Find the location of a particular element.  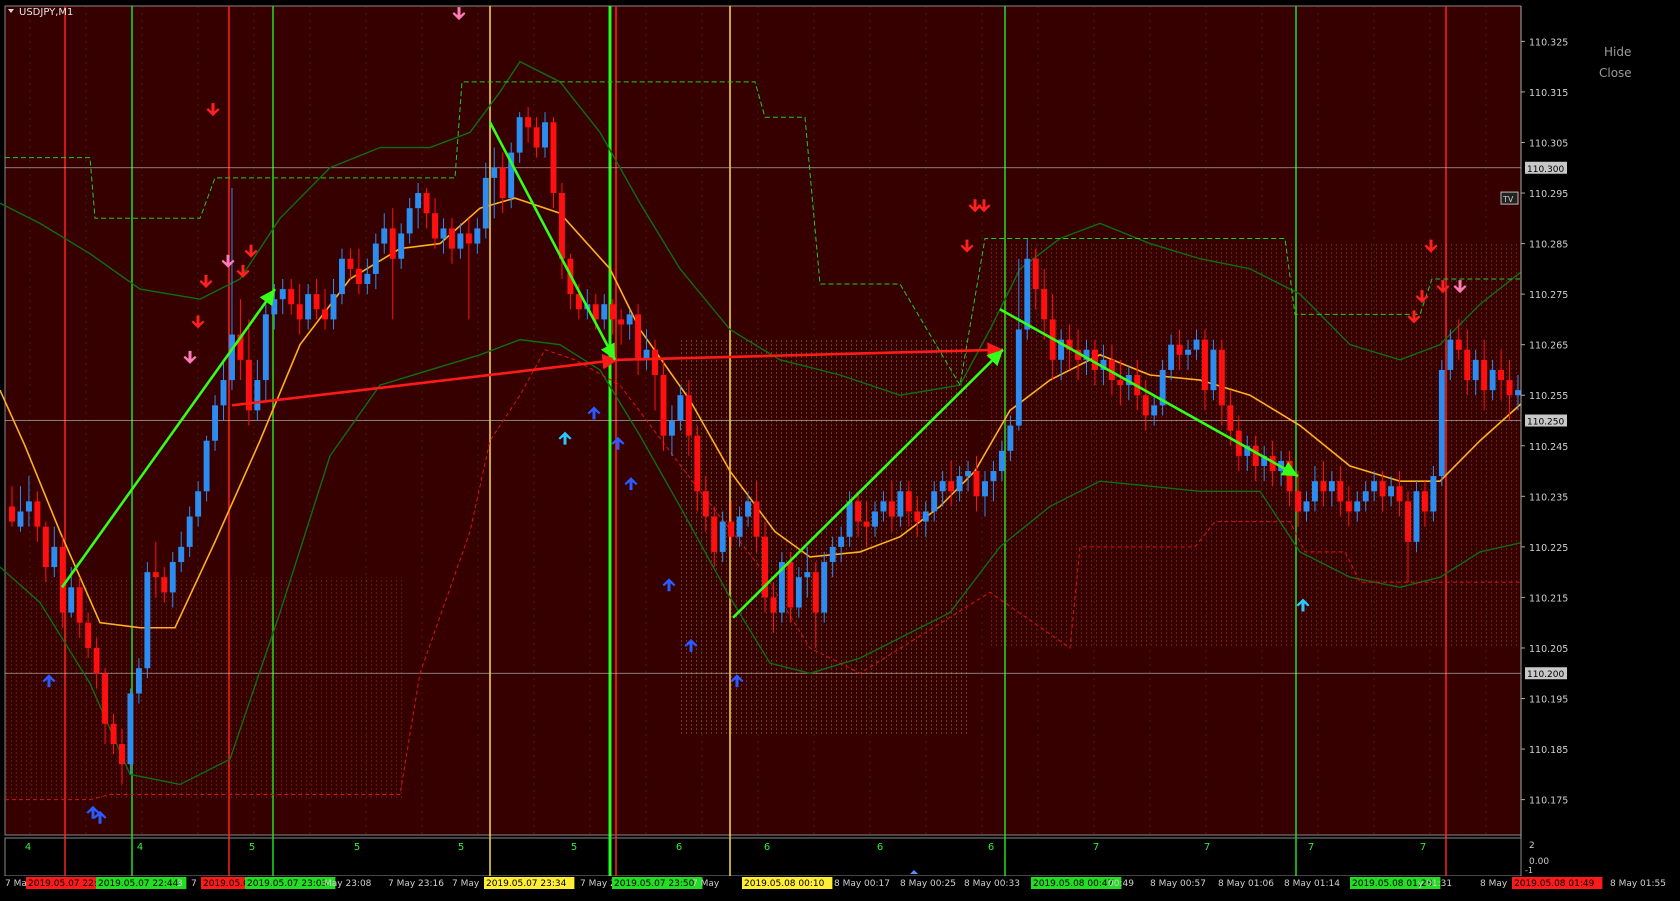

sub-axis-bottom: -1 is located at coordinates (1529, 870).